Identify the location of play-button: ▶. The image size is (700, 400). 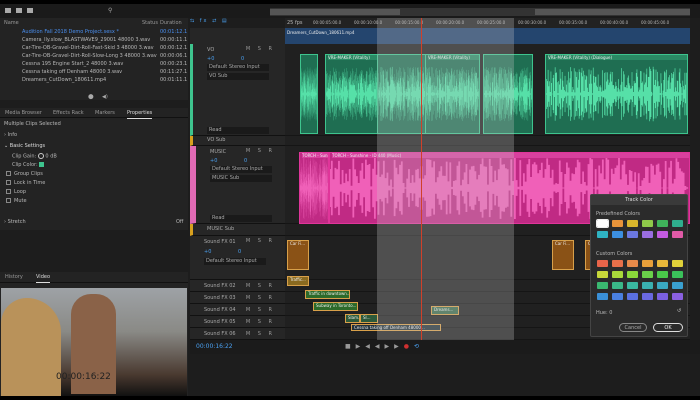
(361, 346).